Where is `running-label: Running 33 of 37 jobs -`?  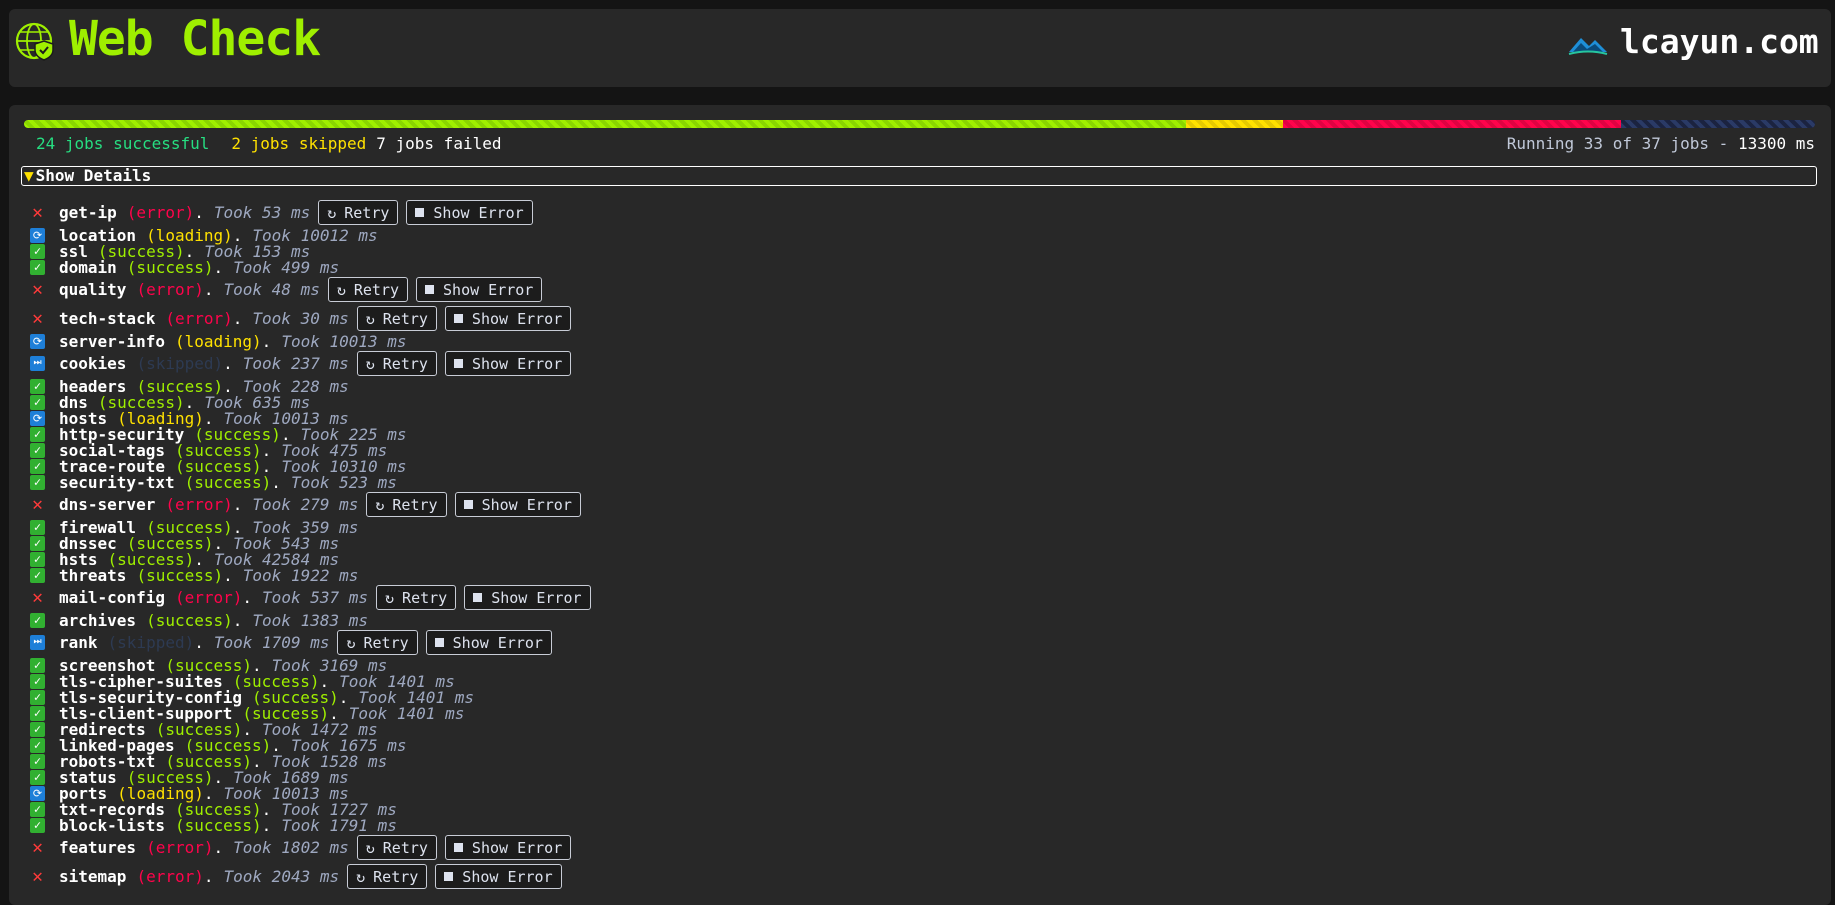
running-label: Running 33 of 37 jobs - is located at coordinates (1617, 143).